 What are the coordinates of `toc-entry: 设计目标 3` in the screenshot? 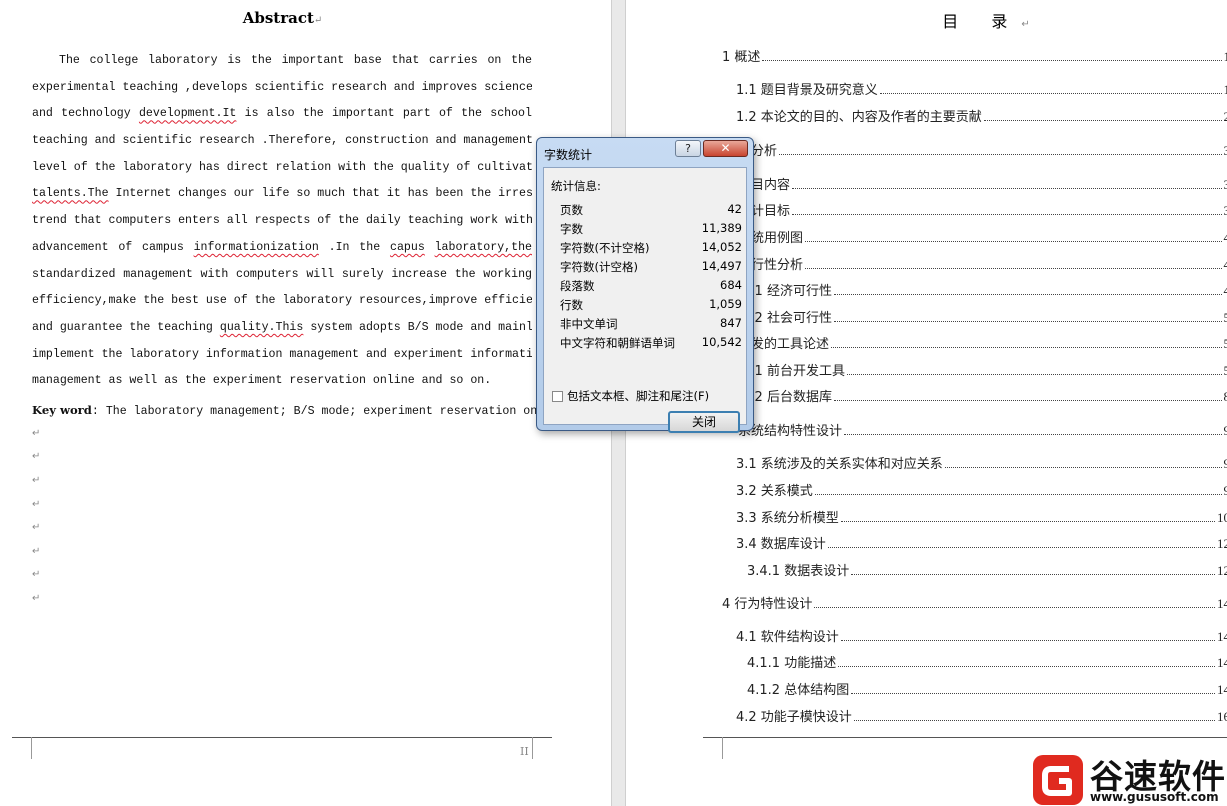 It's located at (982, 210).